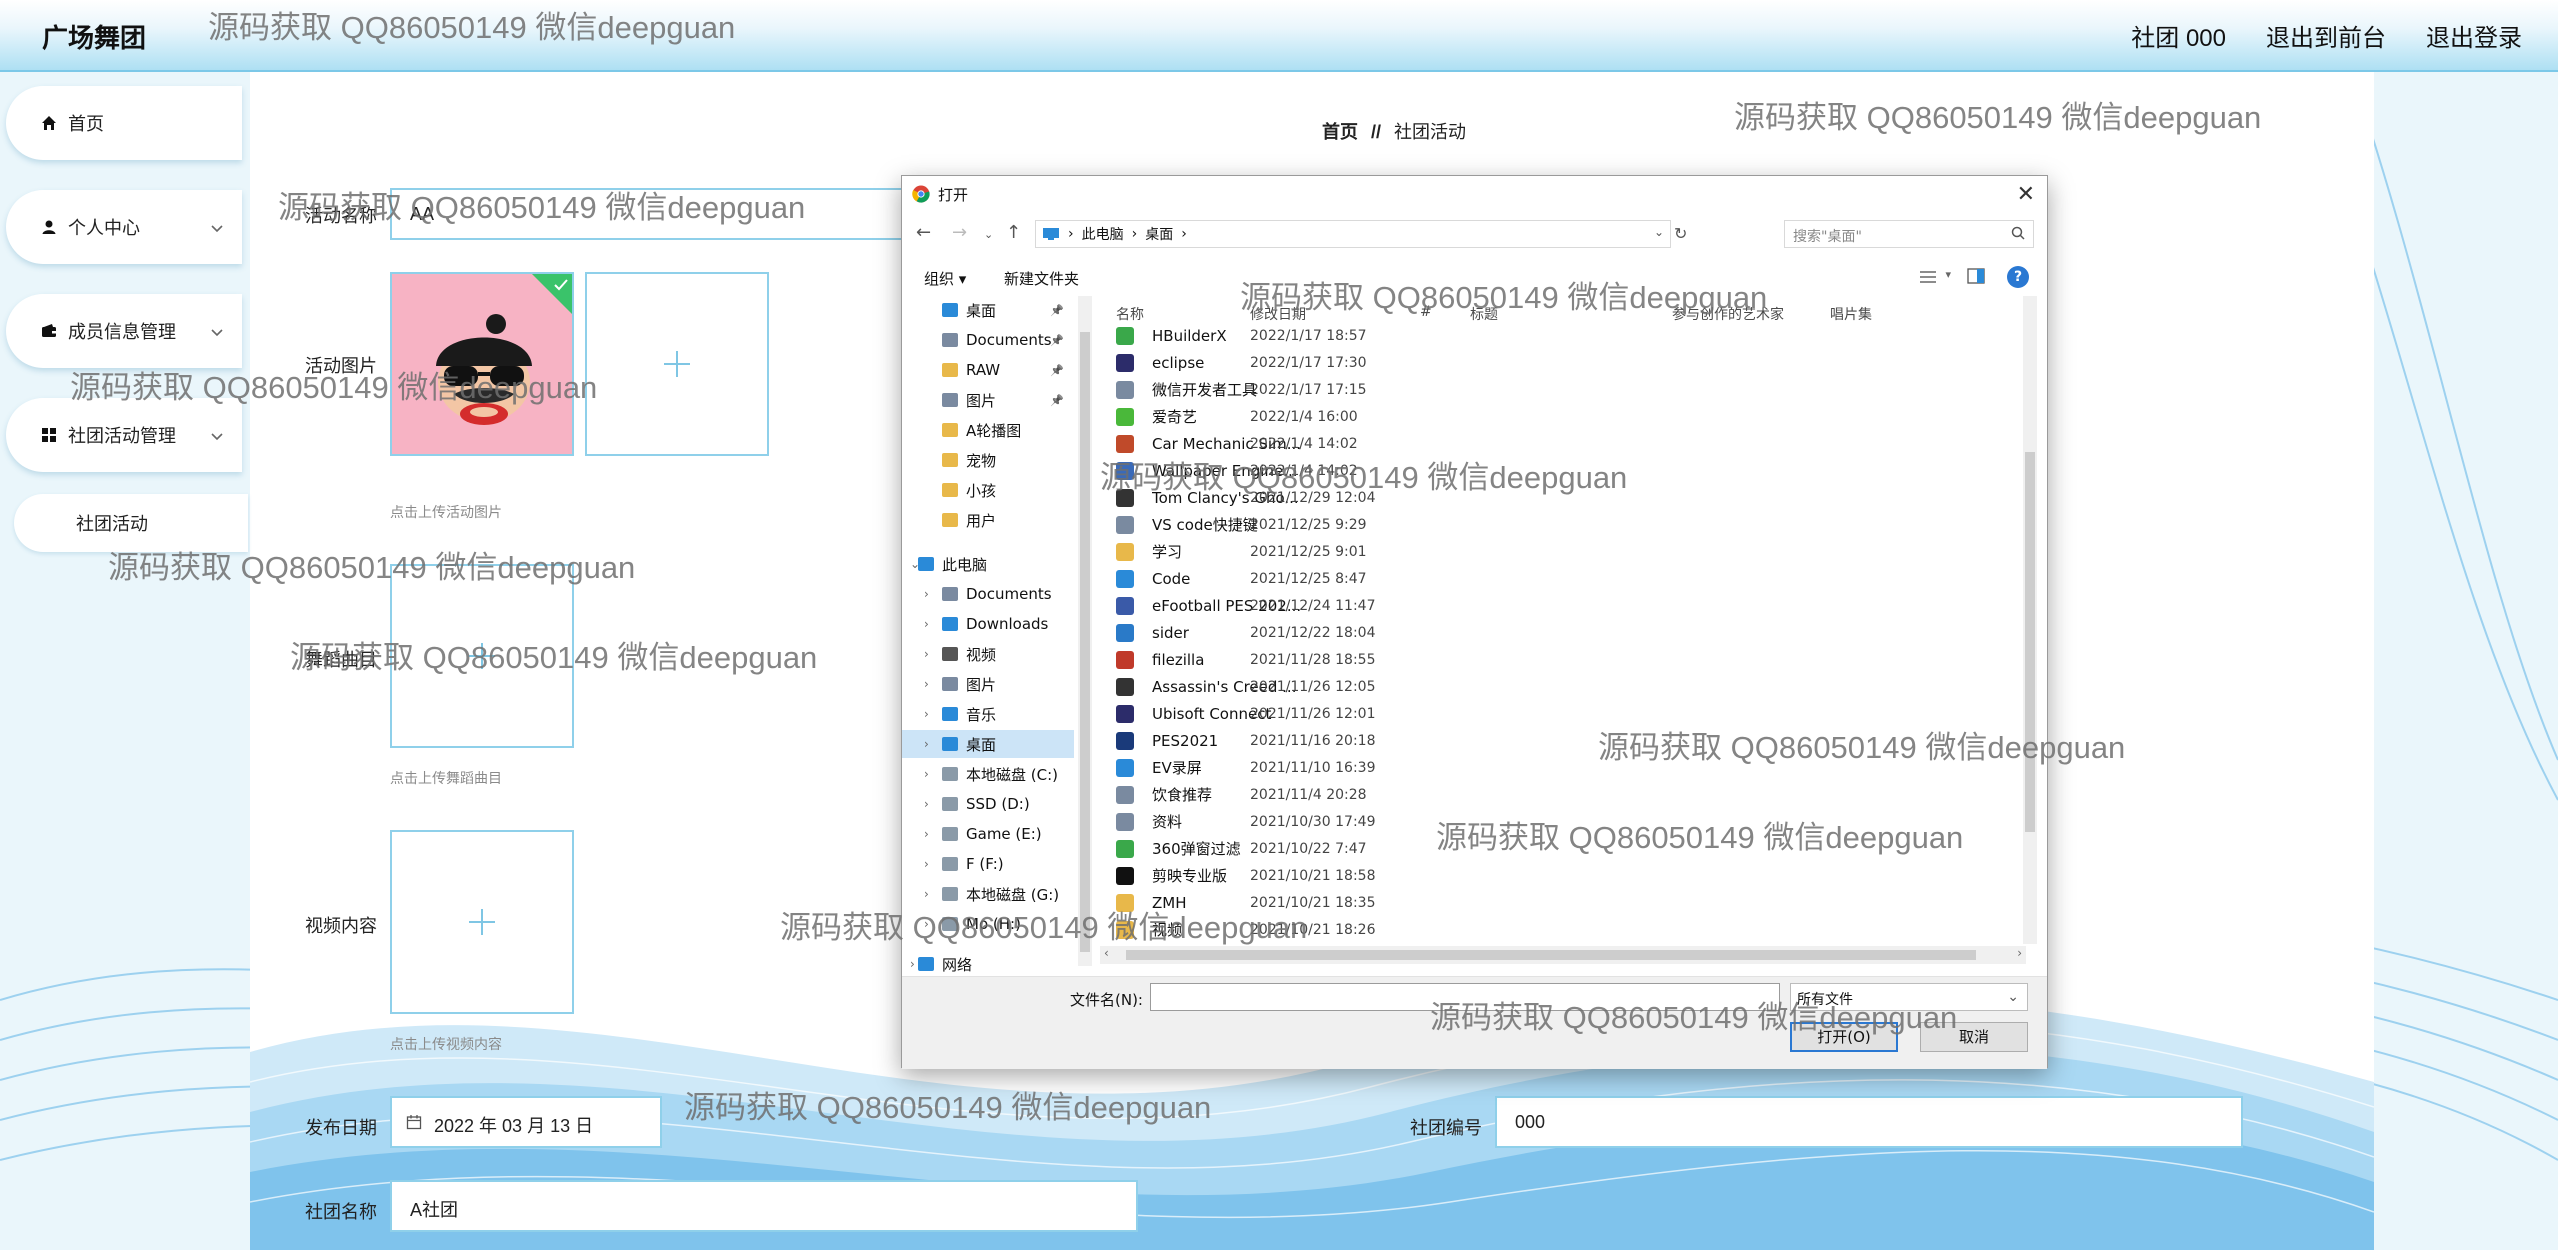 This screenshot has height=1250, width=2558. Describe the element at coordinates (1106, 953) in the screenshot. I see `scroll-left-icon: ‹` at that location.